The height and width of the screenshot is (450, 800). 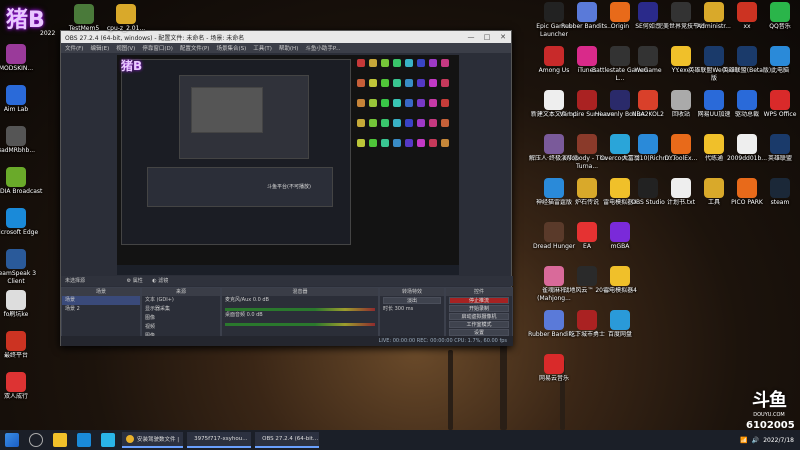 What do you see at coordinates (479, 308) in the screenshot?
I see `control-button: 开始录制` at bounding box center [479, 308].